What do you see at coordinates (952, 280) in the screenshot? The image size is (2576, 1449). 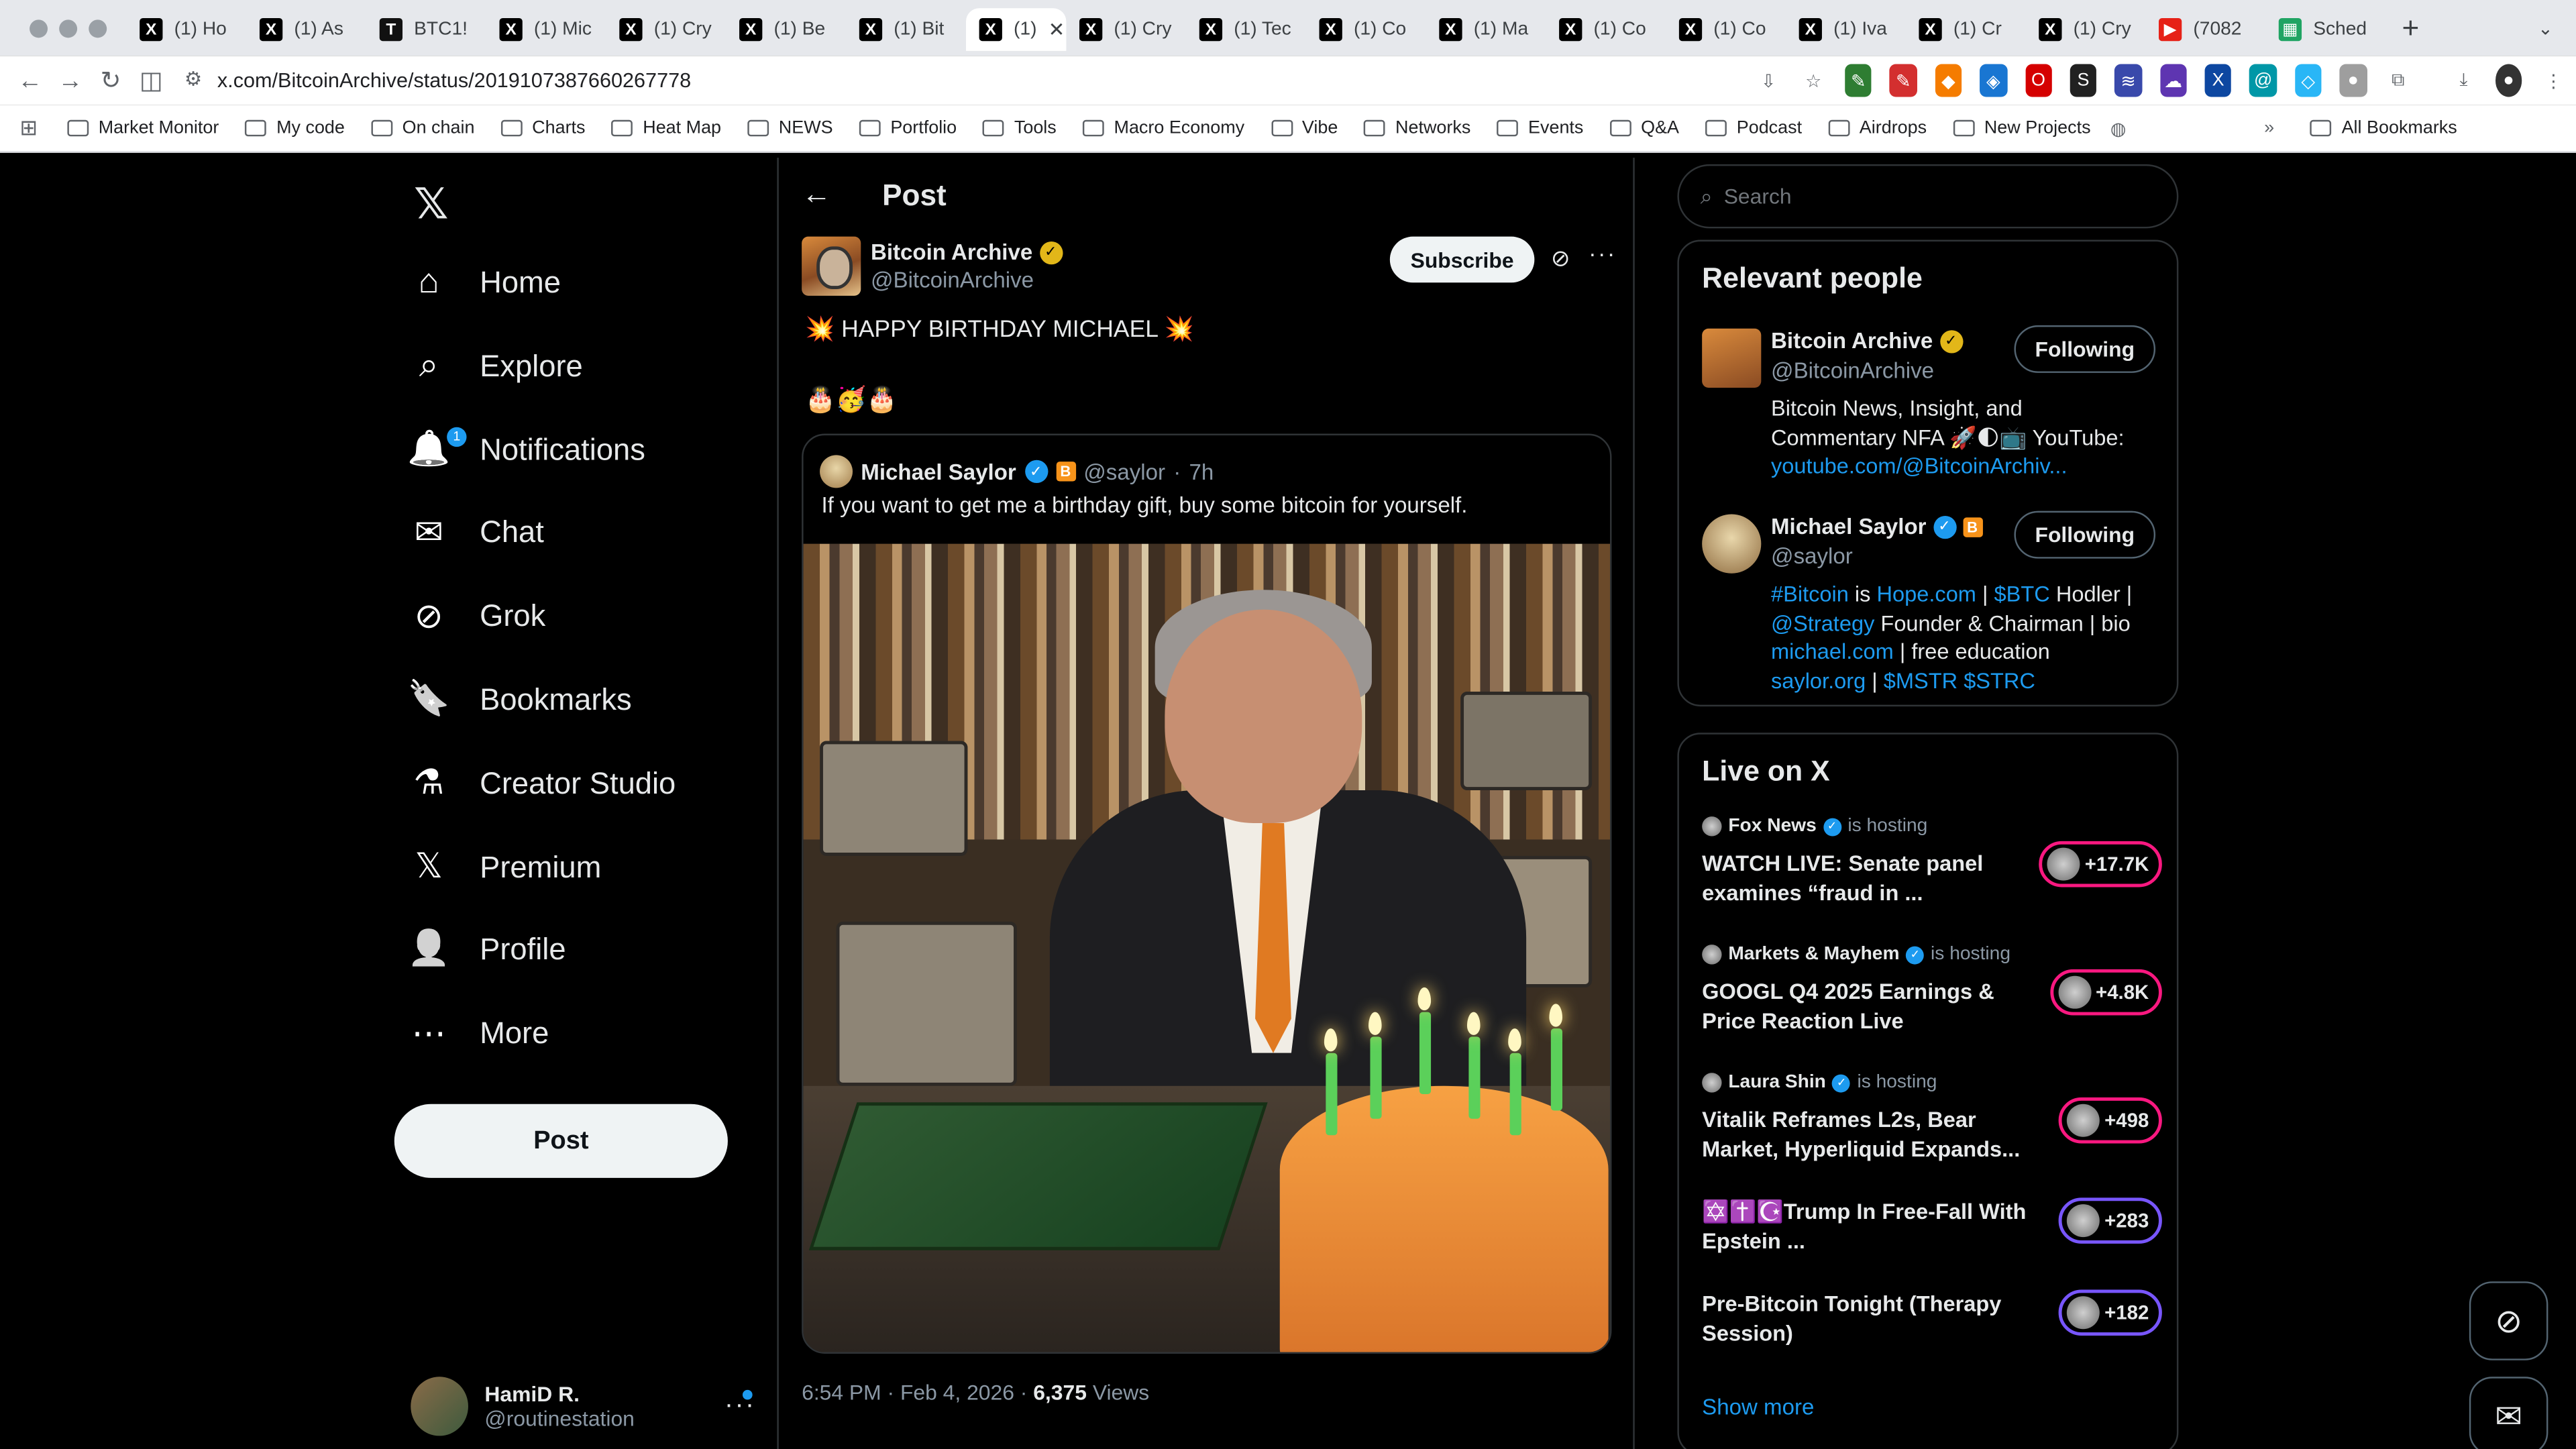 I see `author-handle: @BitcoinArchive` at bounding box center [952, 280].